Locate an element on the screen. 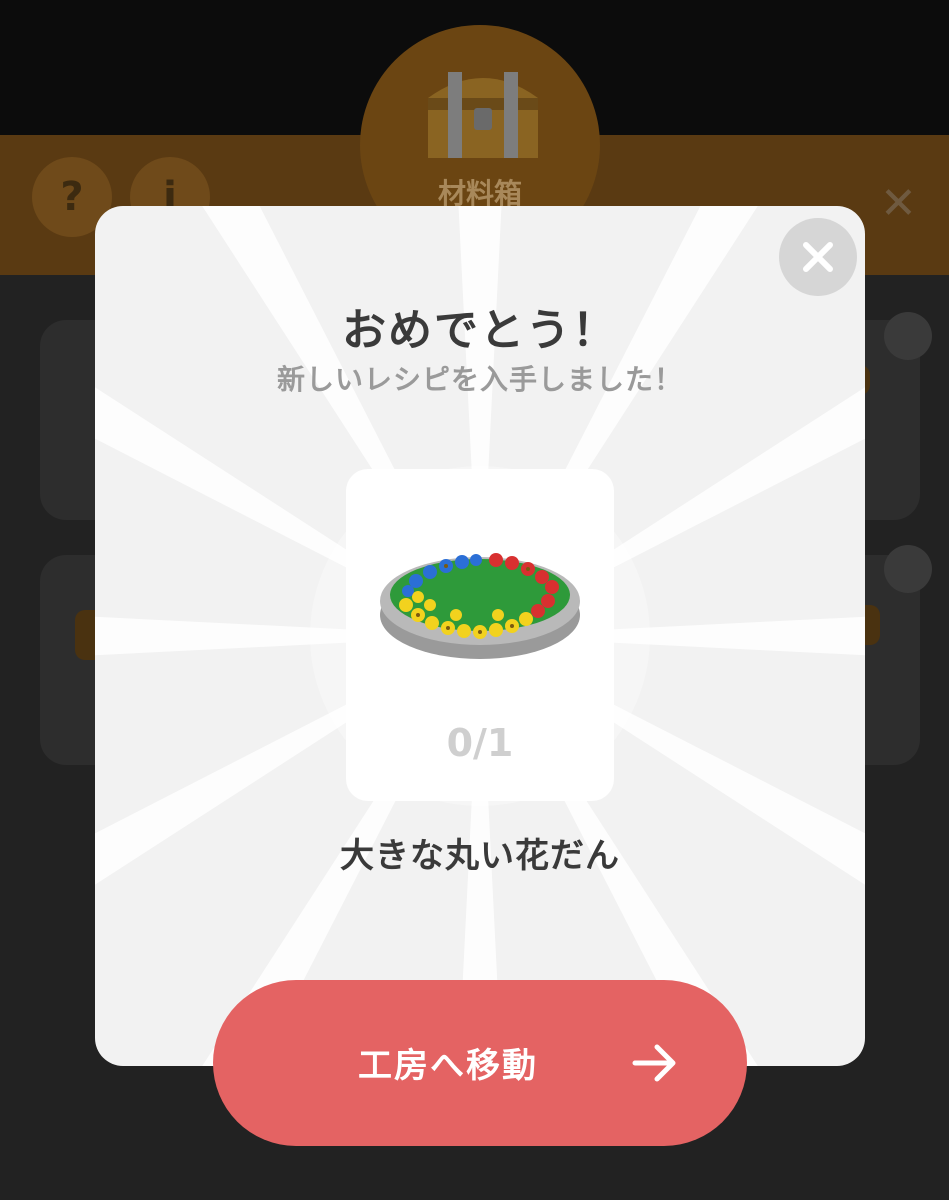  go-to-workshop-label: 工房へ移動 is located at coordinates (448, 1066).